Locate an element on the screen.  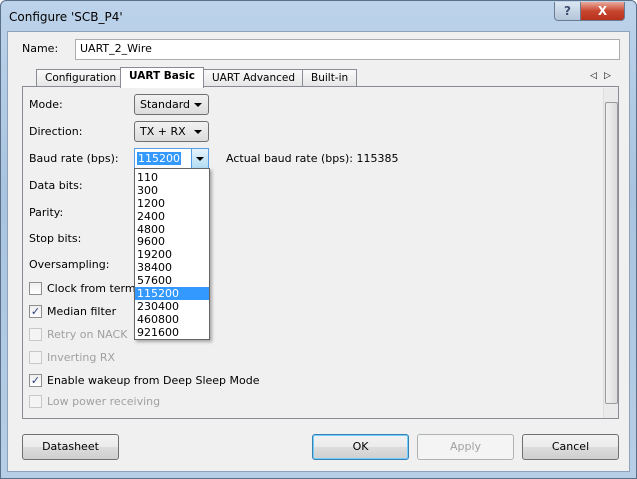
direction-select: TX + RX is located at coordinates (171, 131).